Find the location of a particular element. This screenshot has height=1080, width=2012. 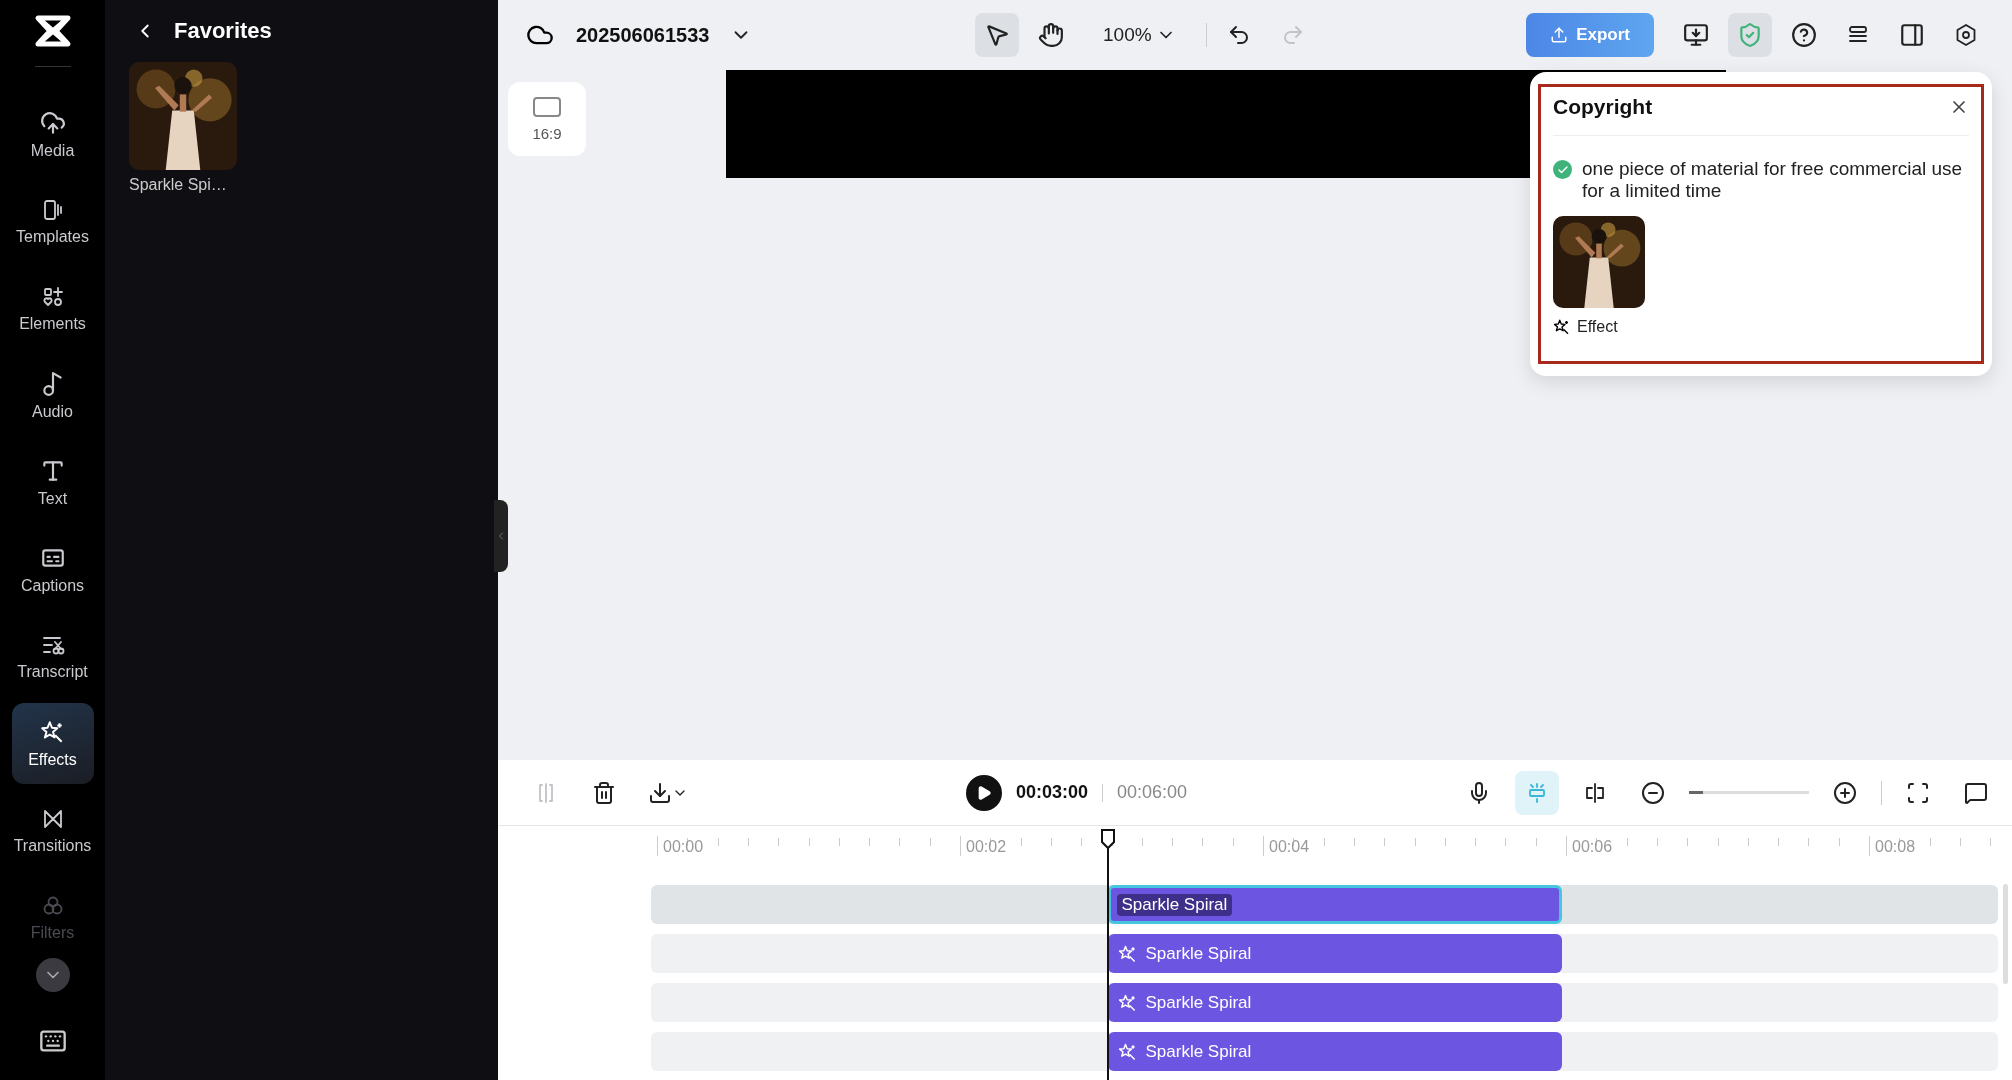

shield-check-icon is located at coordinates (1750, 35).